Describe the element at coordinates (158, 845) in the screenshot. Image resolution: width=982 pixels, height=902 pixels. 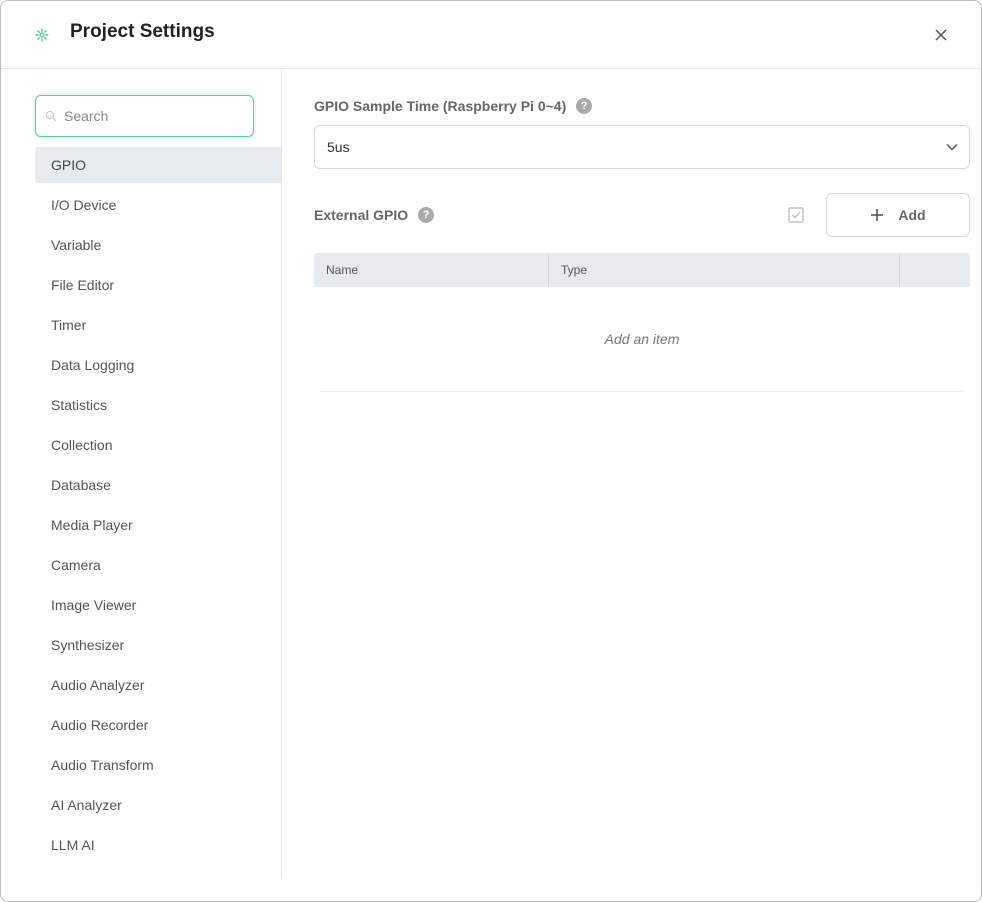
I see `sidebar-item-llm-ai: LLM AI` at that location.